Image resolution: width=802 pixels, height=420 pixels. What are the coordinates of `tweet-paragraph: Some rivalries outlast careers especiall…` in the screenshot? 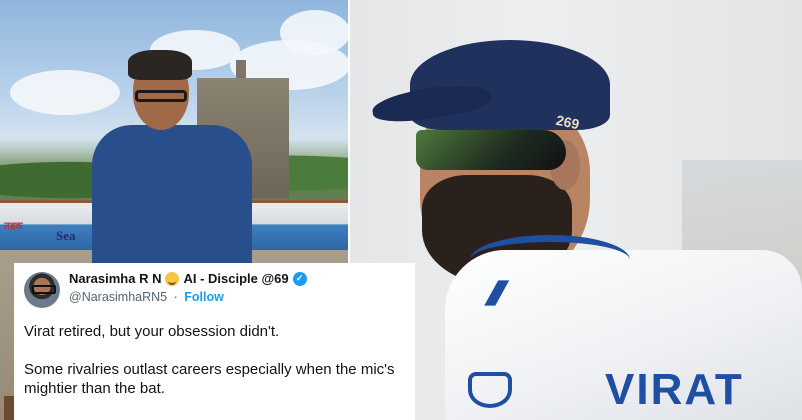 It's located at (209, 379).